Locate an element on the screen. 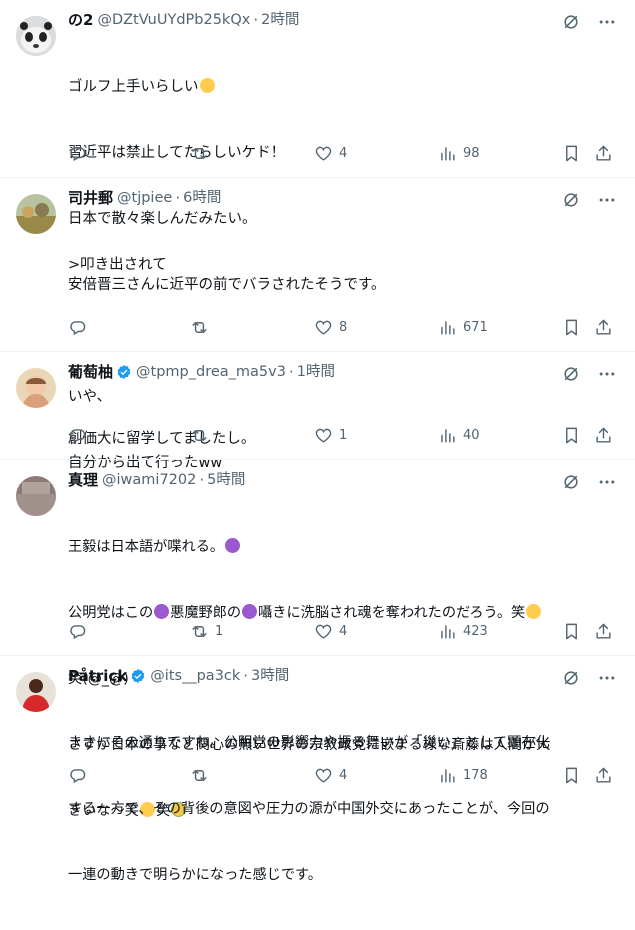 Image resolution: width=635 pixels, height=930 pixels. like-count: 8 is located at coordinates (343, 327).